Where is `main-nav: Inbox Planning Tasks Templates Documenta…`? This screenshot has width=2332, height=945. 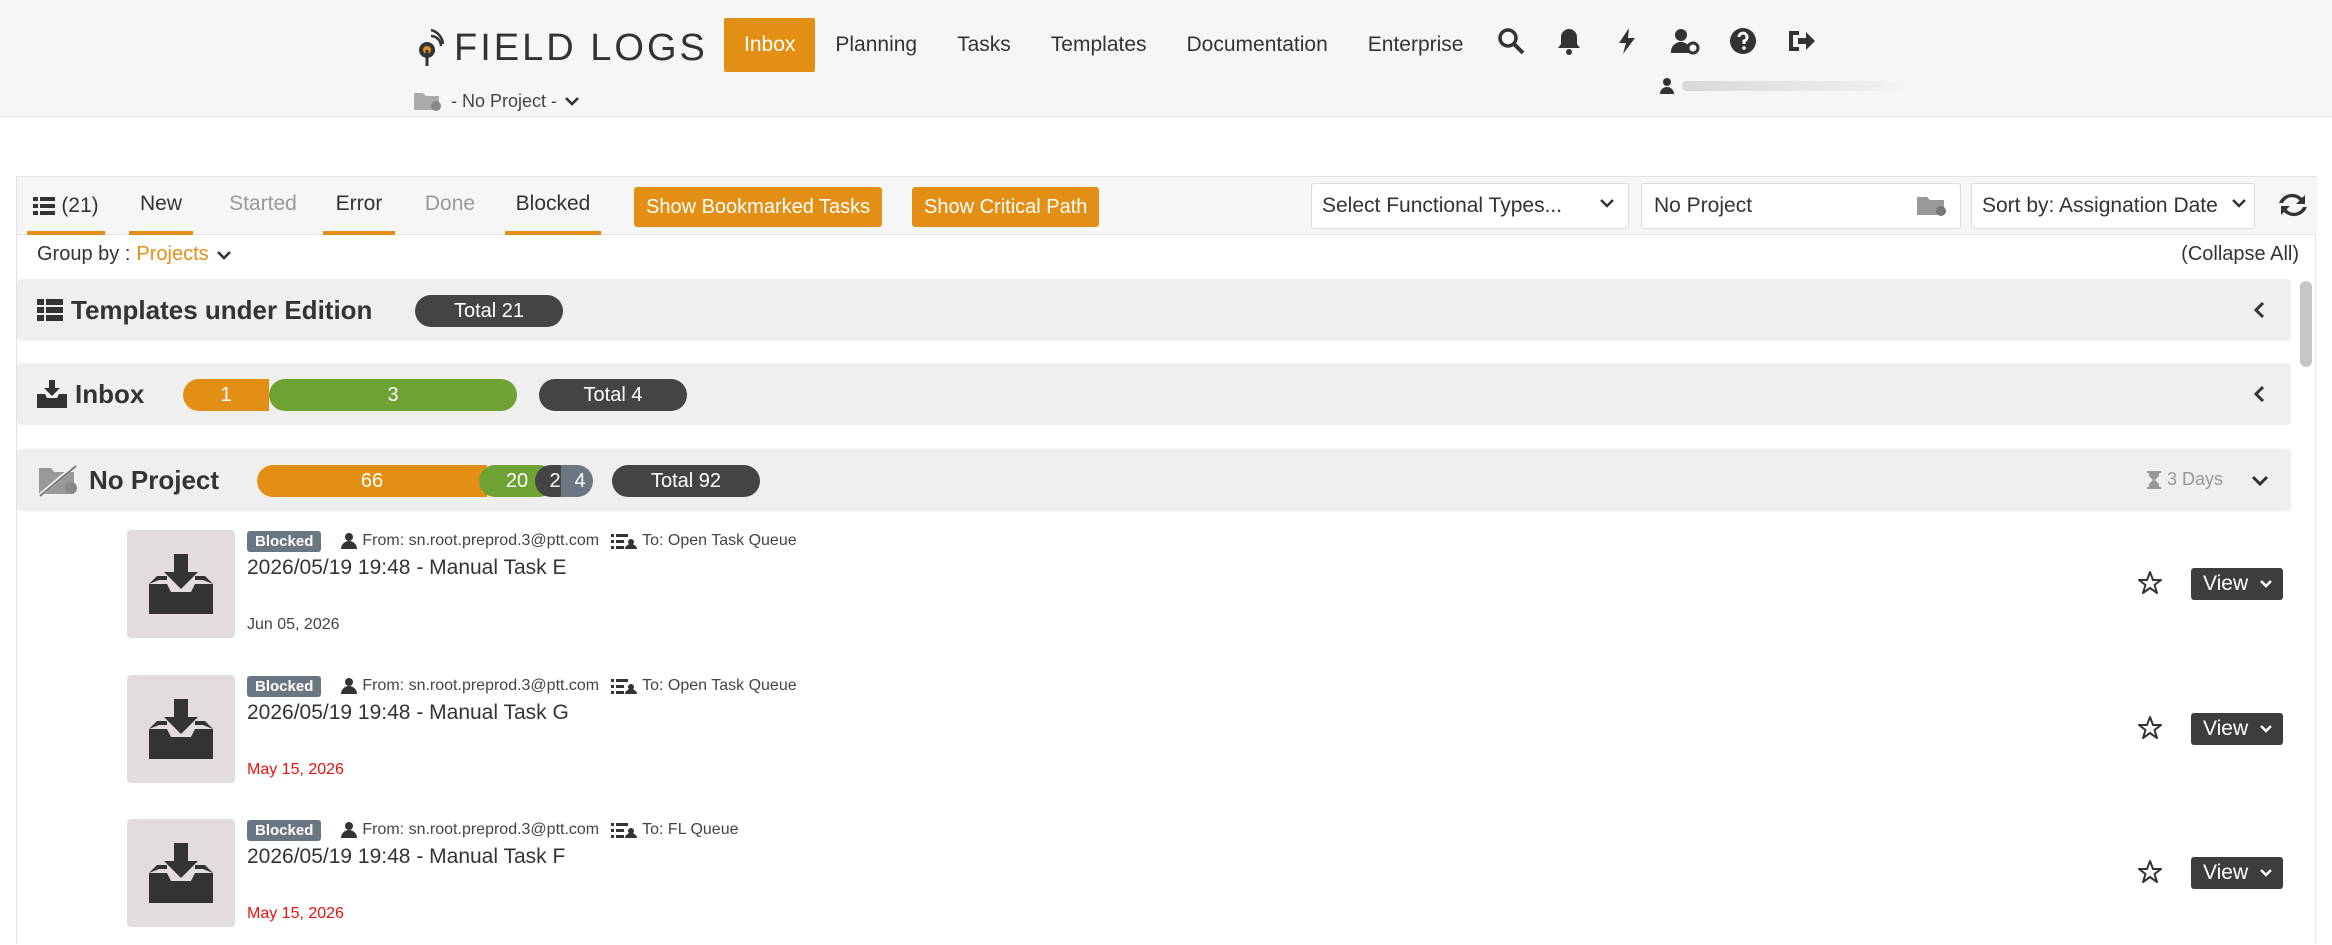
main-nav: Inbox Planning Tasks Templates Documenta… is located at coordinates (1103, 45).